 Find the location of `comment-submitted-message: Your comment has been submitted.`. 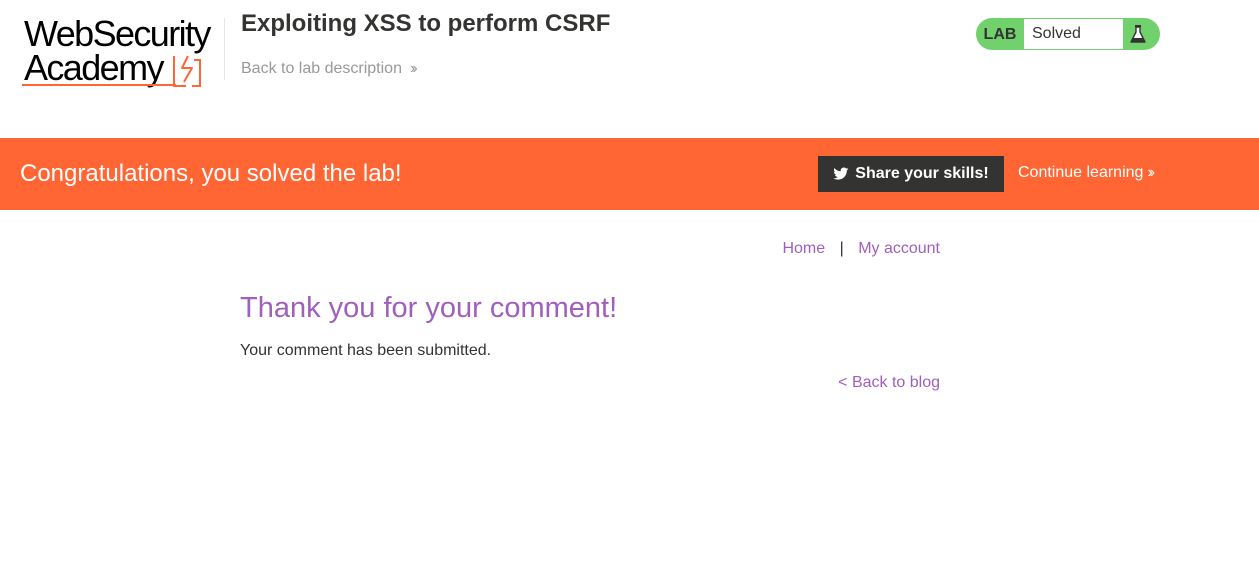

comment-submitted-message: Your comment has been submitted. is located at coordinates (366, 350).